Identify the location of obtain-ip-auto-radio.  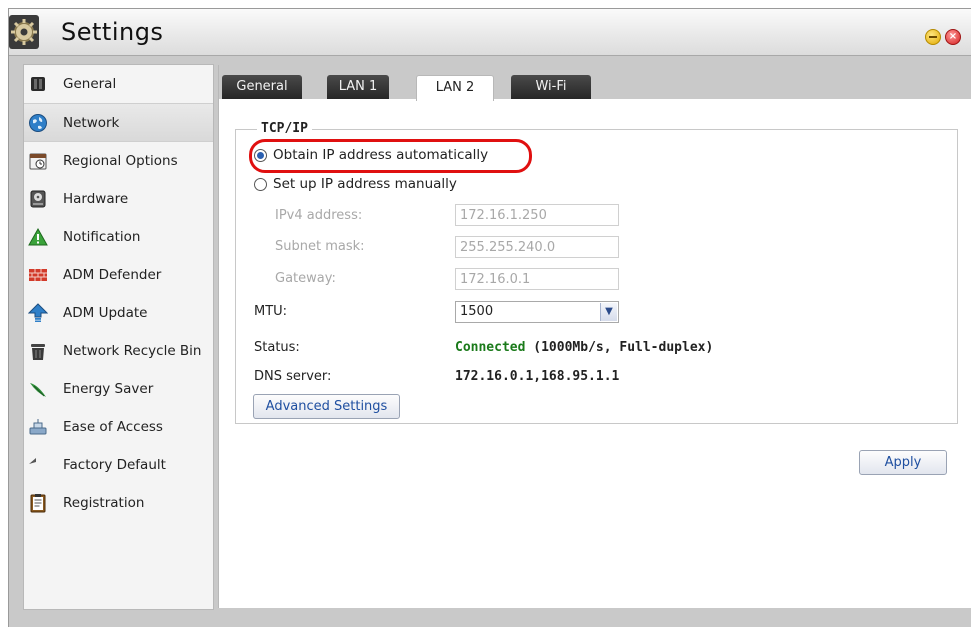
(260, 155).